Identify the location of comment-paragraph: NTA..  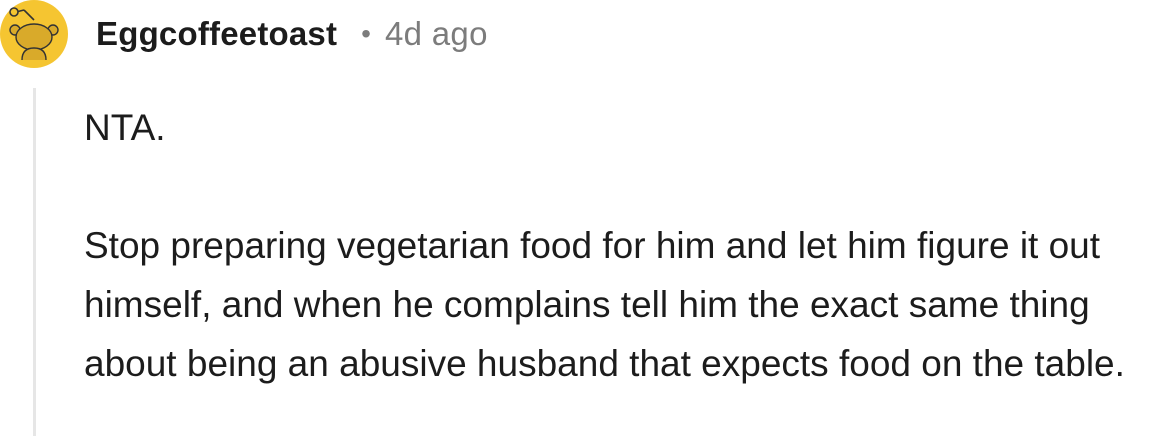
(125, 127).